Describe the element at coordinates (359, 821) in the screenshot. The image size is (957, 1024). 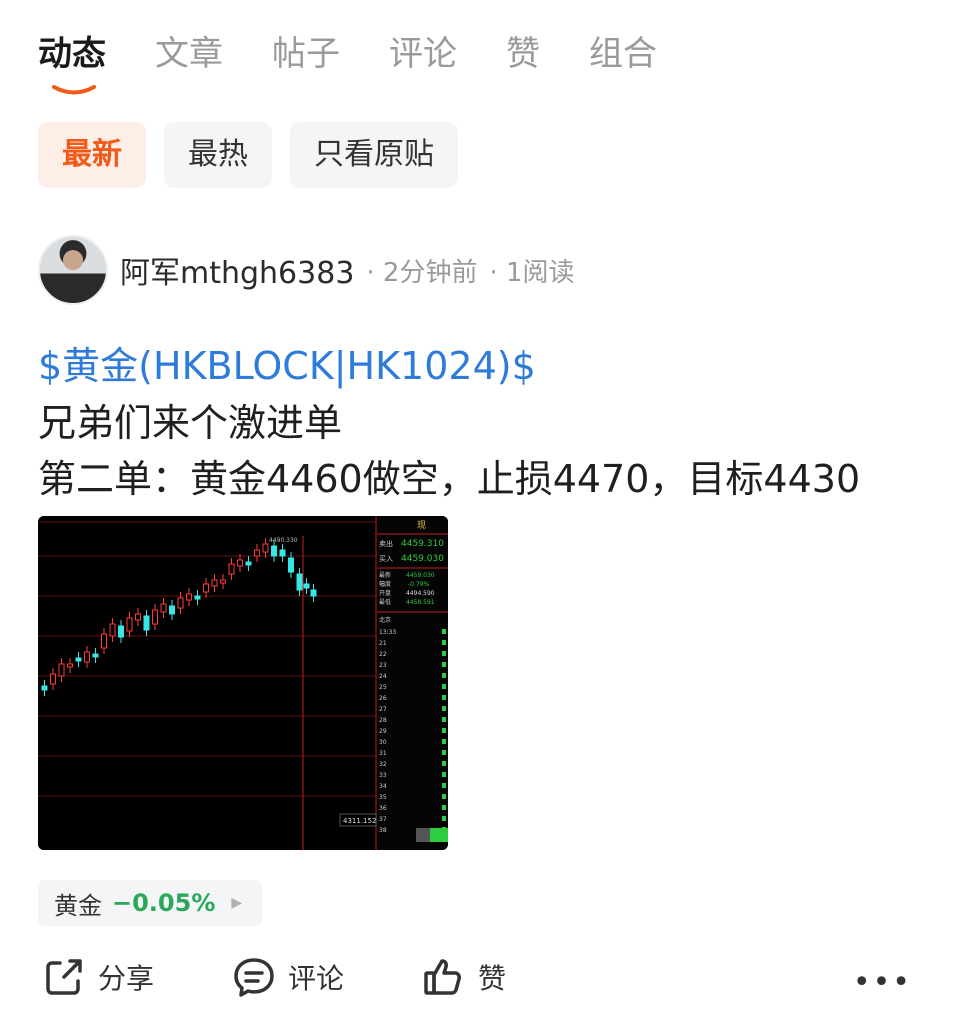
I see `chart-bottom-price-label: 4311.152` at that location.